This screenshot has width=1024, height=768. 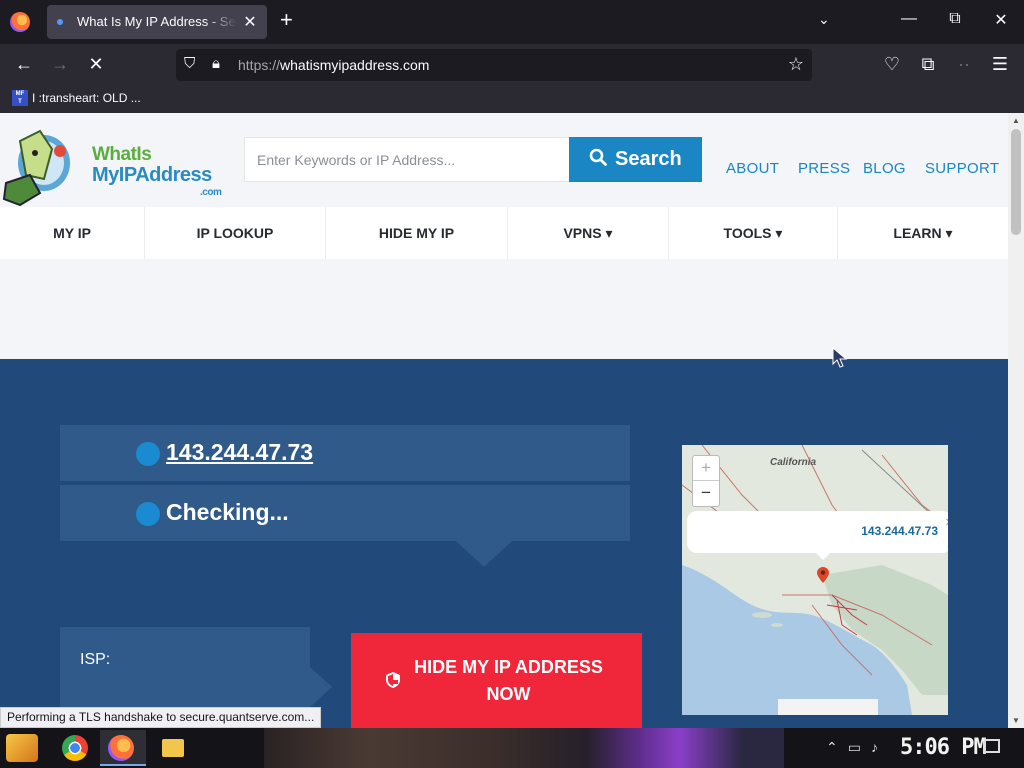 What do you see at coordinates (96, 64) in the screenshot?
I see `stop-loading-icon: ✕` at bounding box center [96, 64].